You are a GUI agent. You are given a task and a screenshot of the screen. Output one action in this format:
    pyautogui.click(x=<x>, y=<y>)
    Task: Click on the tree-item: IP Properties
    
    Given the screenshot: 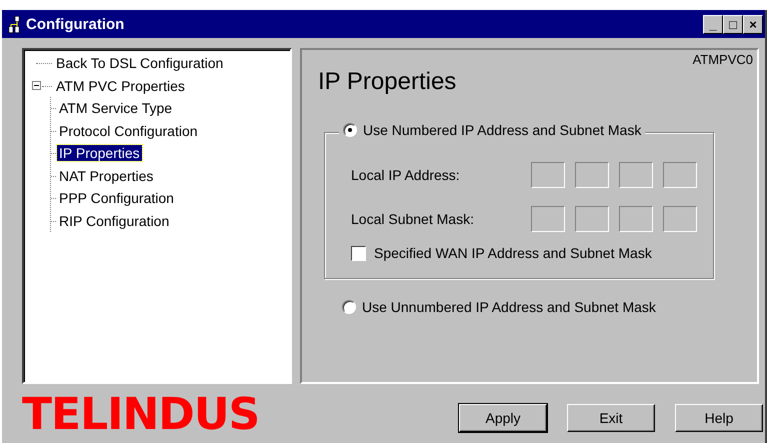 What is the action you would take?
    pyautogui.click(x=99, y=153)
    